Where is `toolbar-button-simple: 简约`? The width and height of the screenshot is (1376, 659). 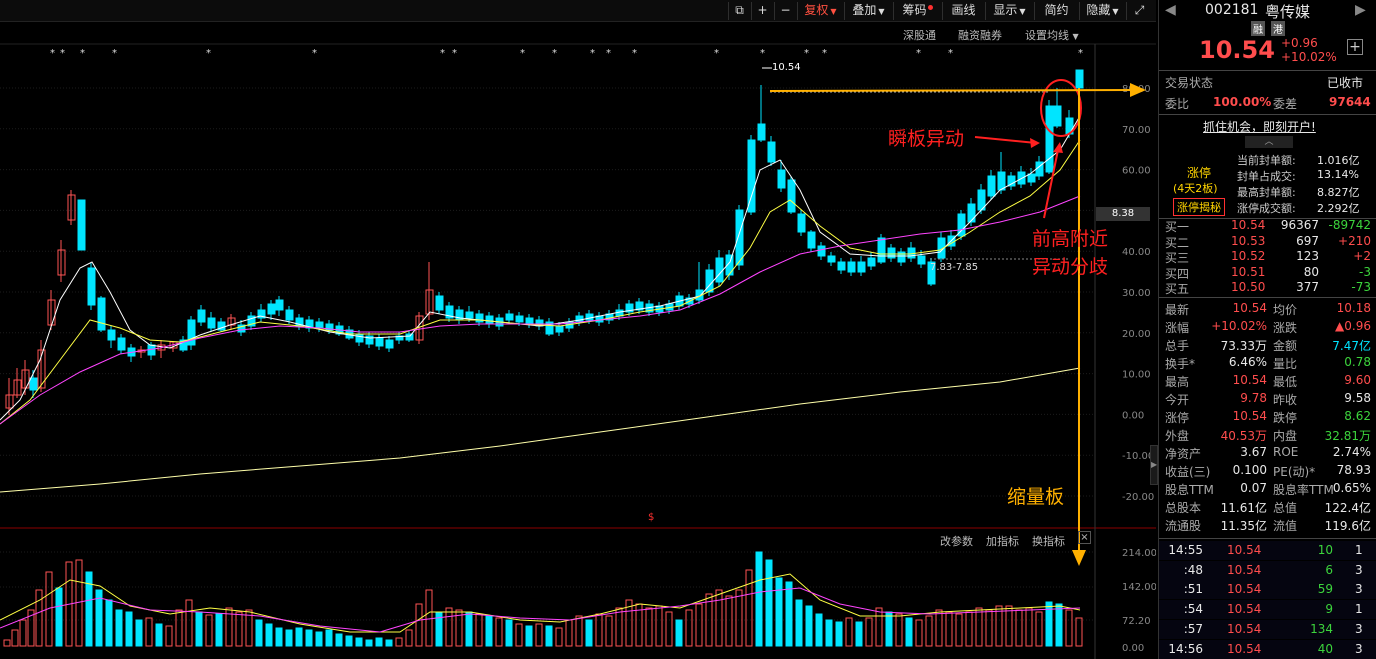 toolbar-button-simple: 简约 is located at coordinates (1056, 11).